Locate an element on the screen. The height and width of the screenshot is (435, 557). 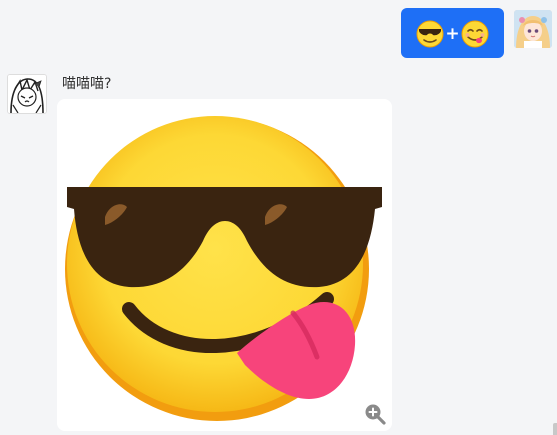
outgoing-message-bubble: + is located at coordinates (452, 33).